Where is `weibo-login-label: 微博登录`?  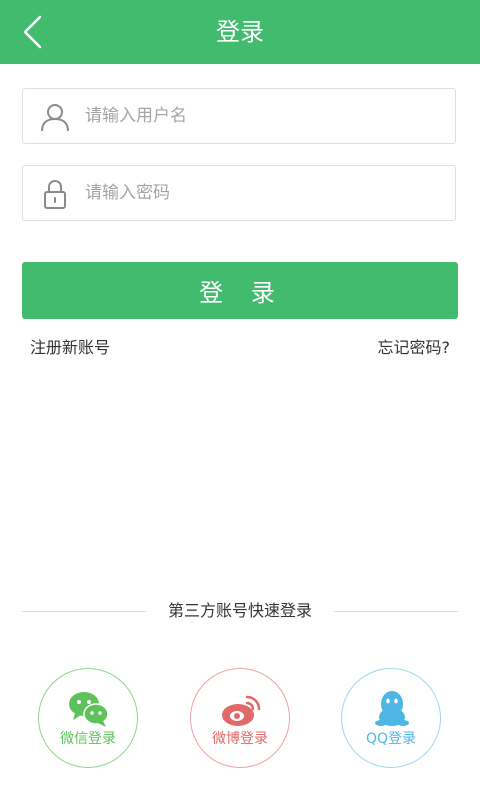 weibo-login-label: 微博登录 is located at coordinates (240, 739).